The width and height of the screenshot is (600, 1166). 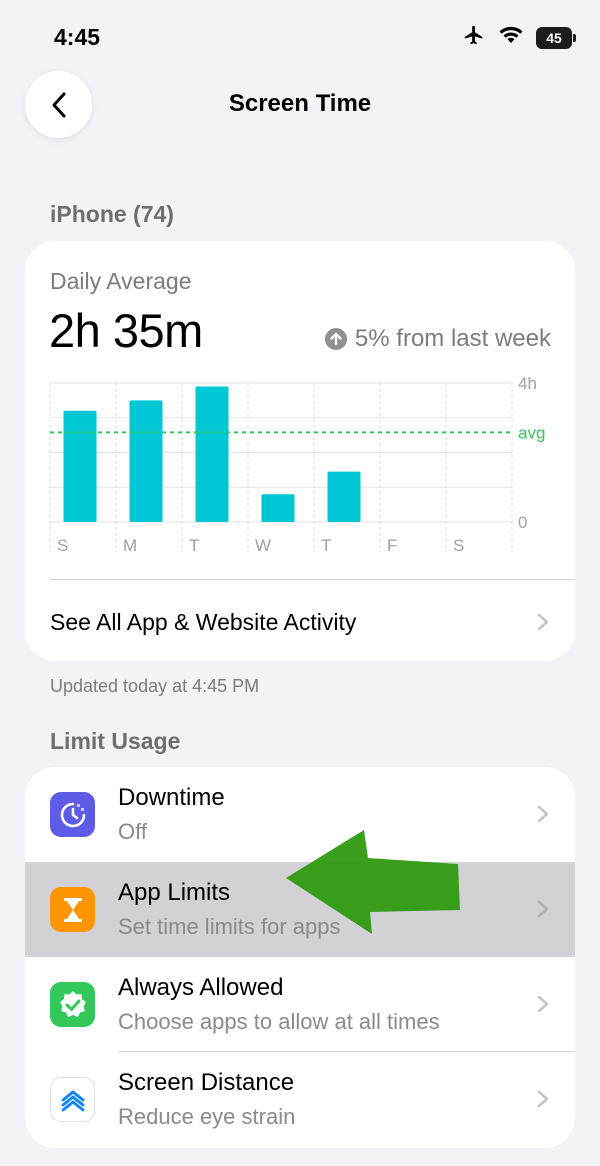 What do you see at coordinates (201, 987) in the screenshot?
I see `row-title: Always Allowed` at bounding box center [201, 987].